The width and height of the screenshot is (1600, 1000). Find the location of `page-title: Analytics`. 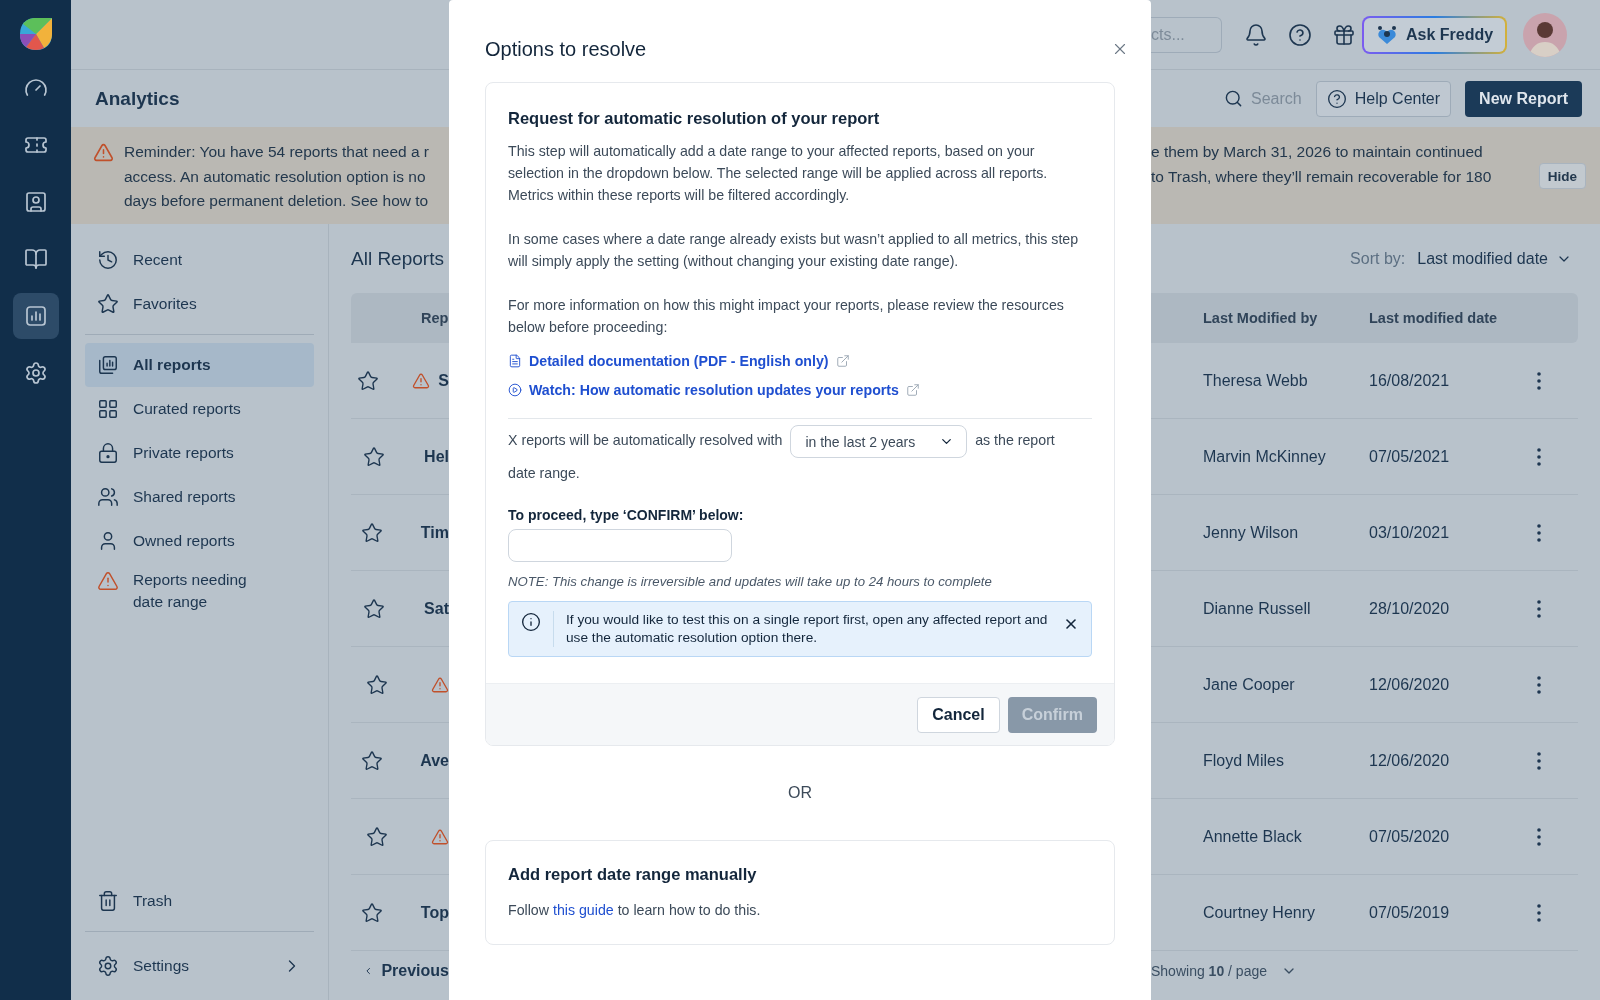

page-title: Analytics is located at coordinates (137, 98).